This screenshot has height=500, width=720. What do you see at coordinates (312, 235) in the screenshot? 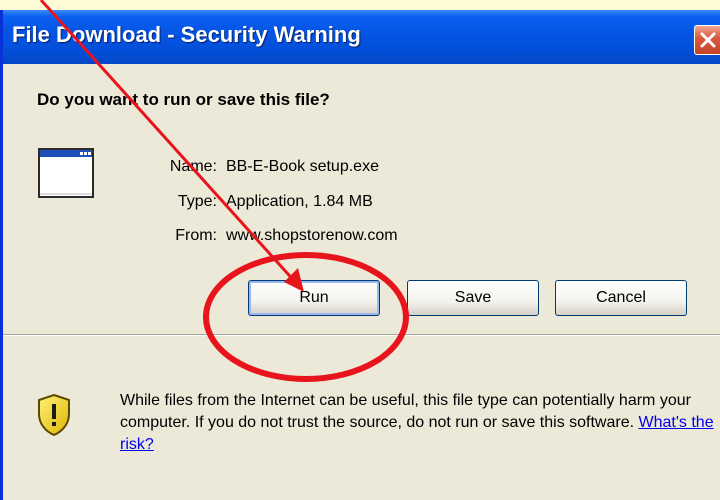
I see `file-from-value: www.shopstorenow.com` at bounding box center [312, 235].